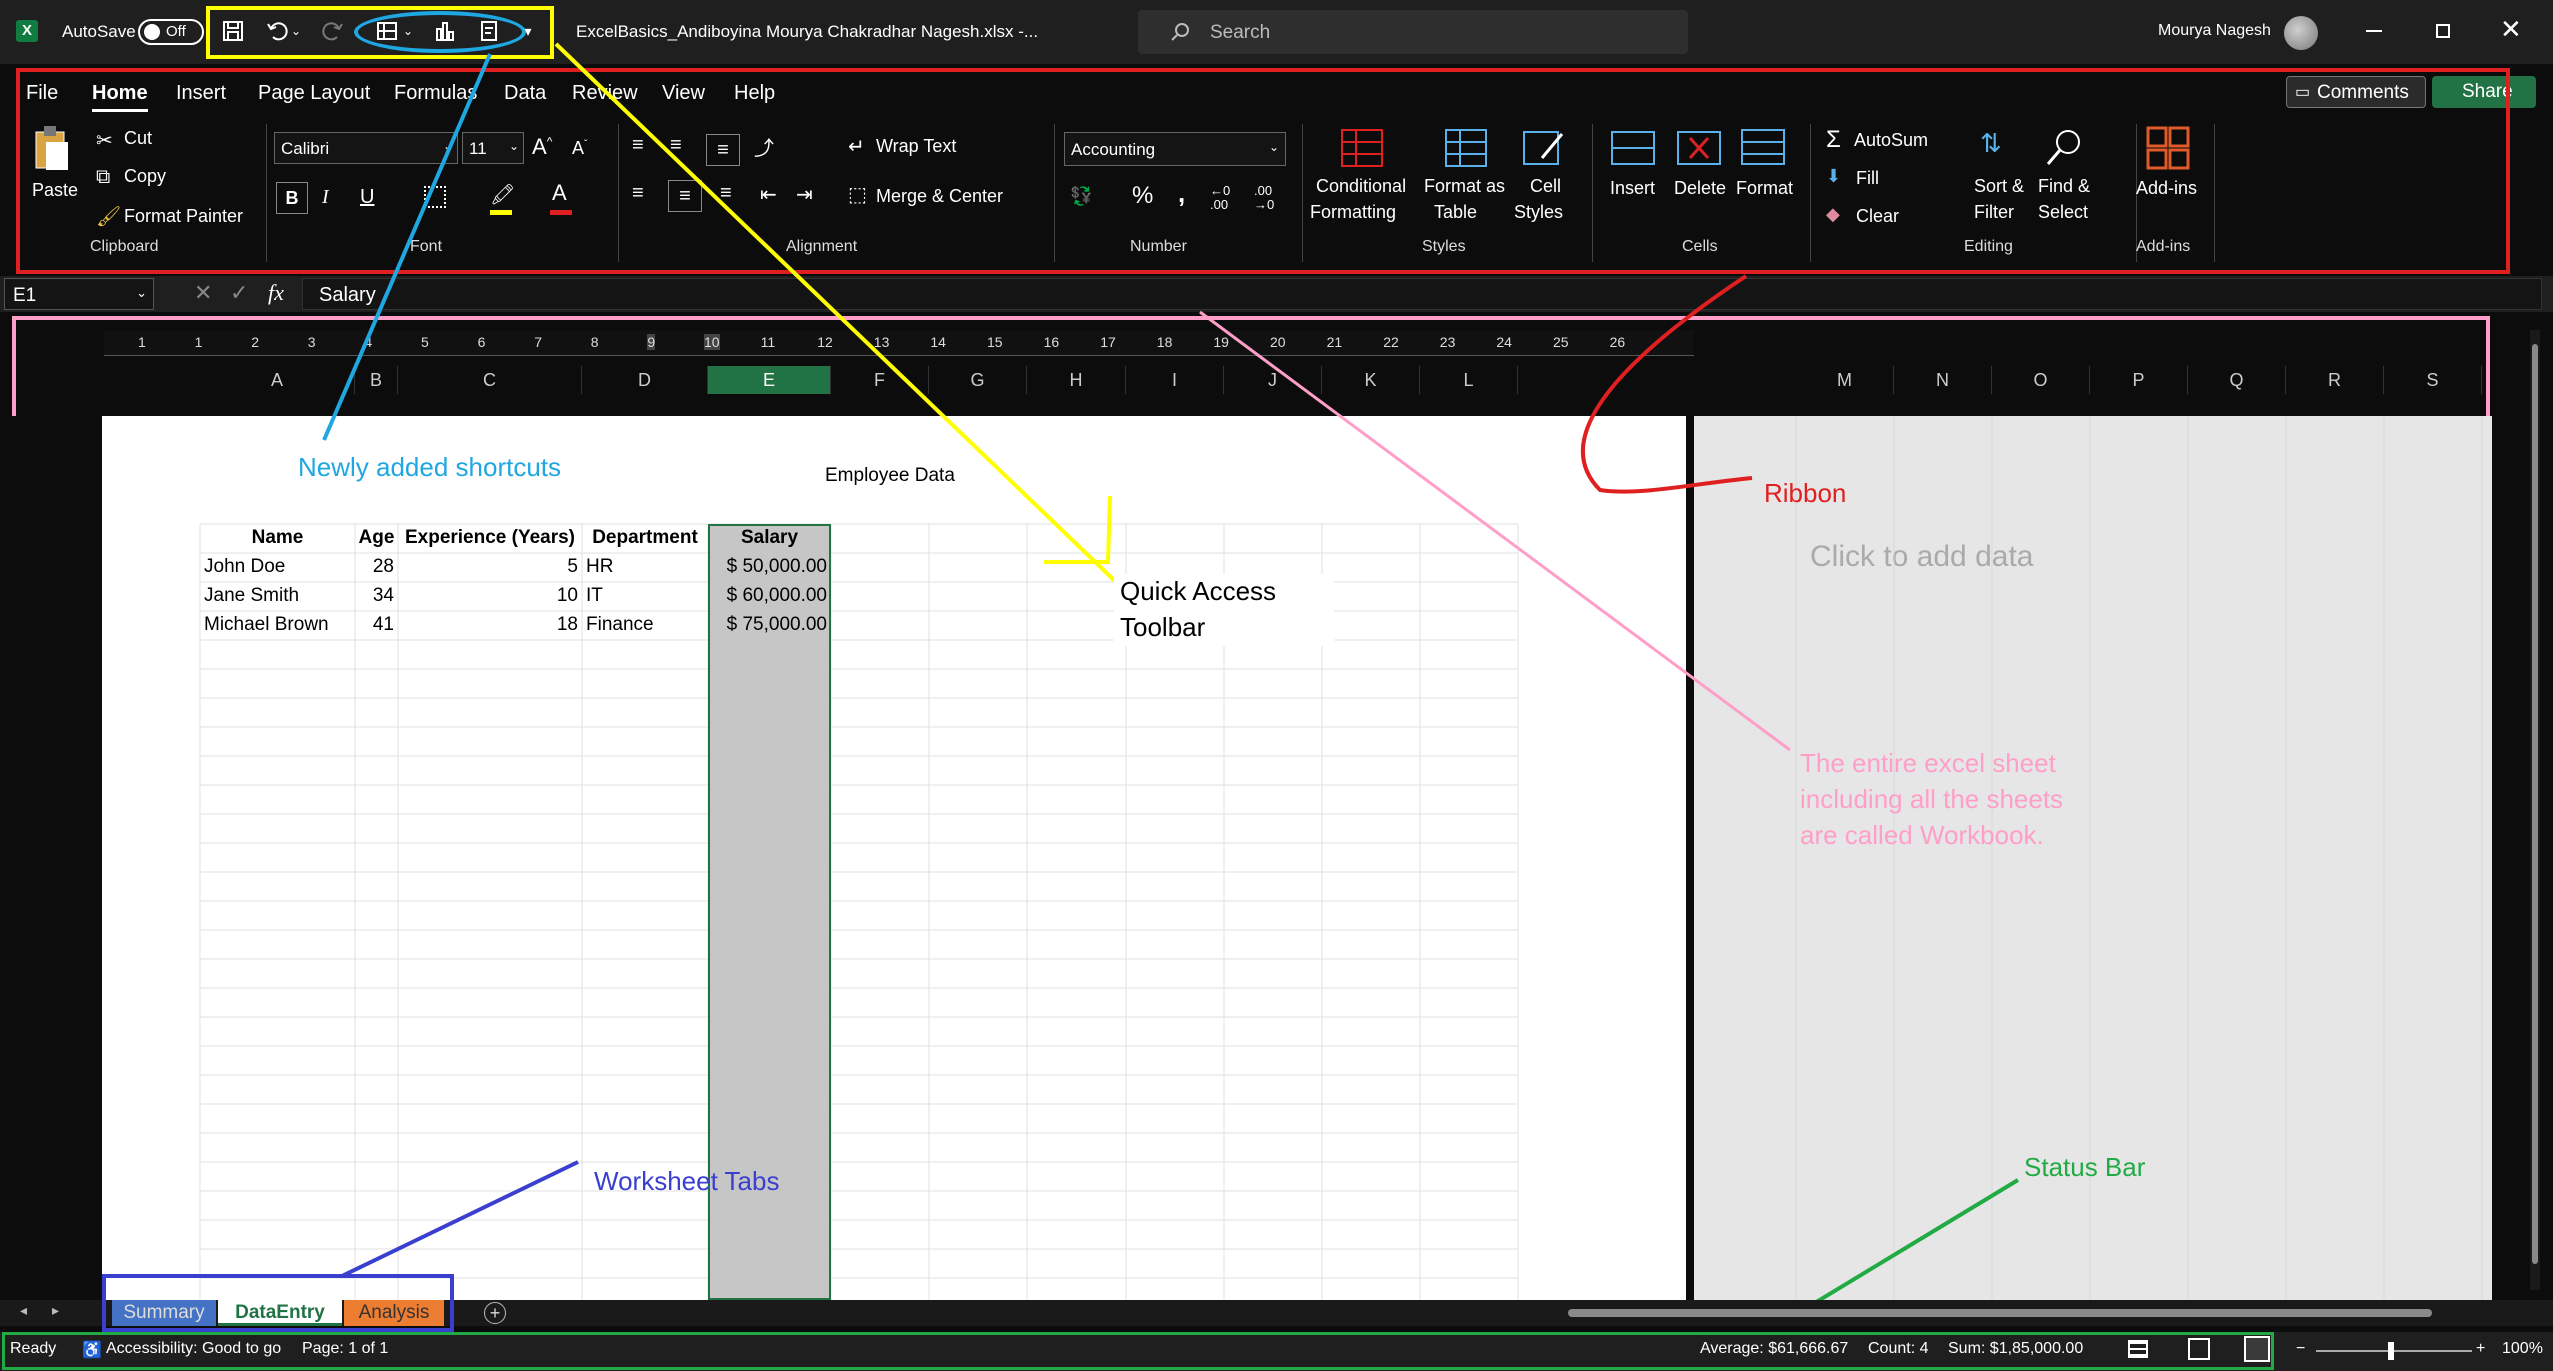  I want to click on sheet-tab-summary: Summary, so click(164, 1313).